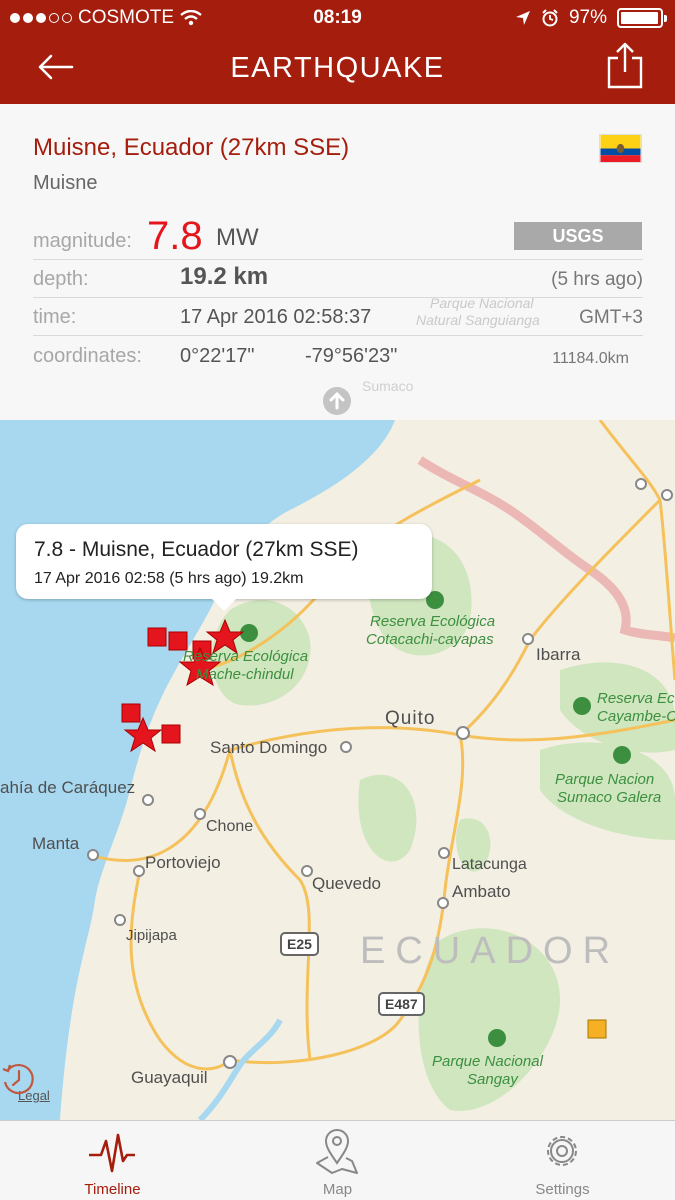 Image resolution: width=675 pixels, height=1200 pixels. I want to click on city-label-quito: Quito, so click(410, 718).